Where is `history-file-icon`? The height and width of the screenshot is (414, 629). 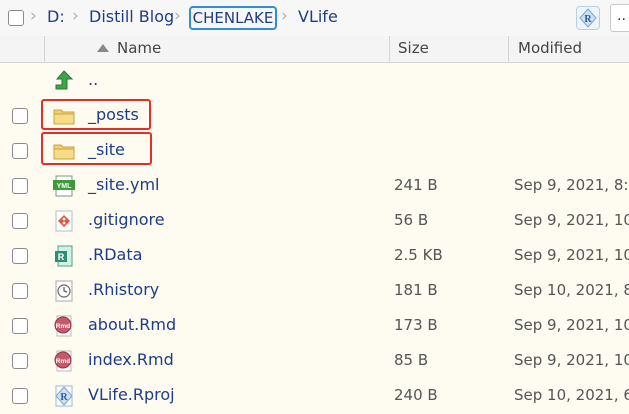 history-file-icon is located at coordinates (64, 291).